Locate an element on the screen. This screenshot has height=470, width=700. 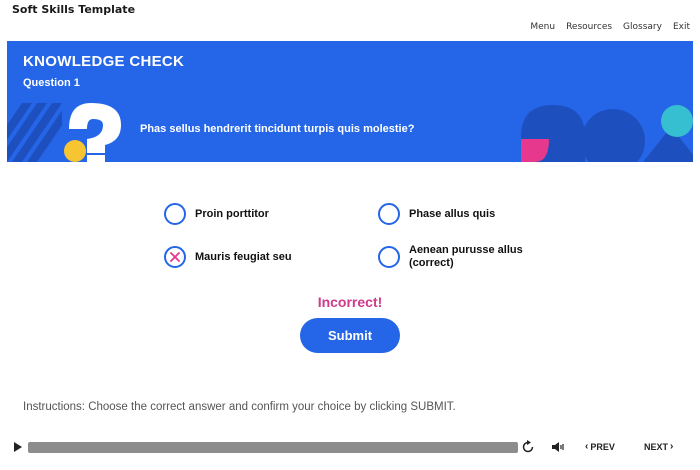
close-icon is located at coordinates (175, 257).